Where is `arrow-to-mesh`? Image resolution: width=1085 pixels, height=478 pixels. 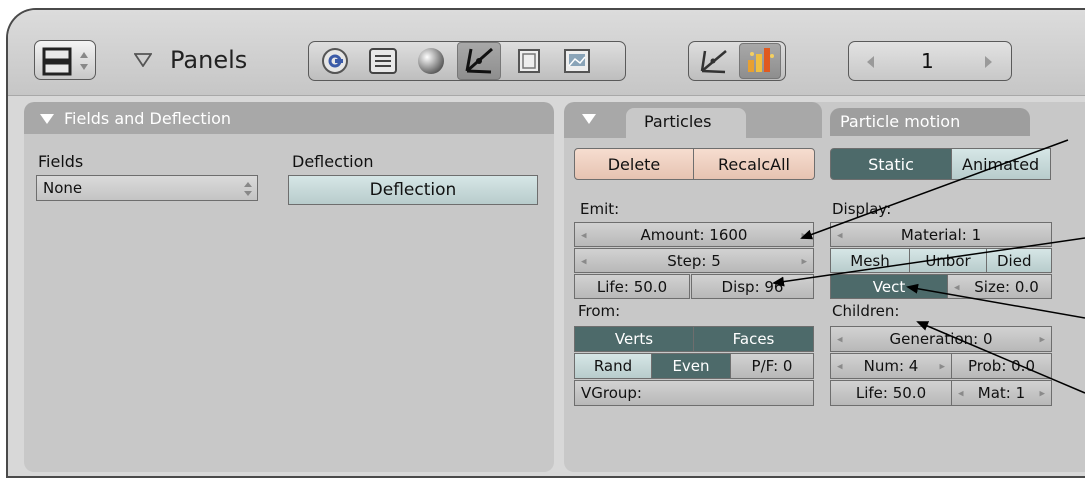
arrow-to-mesh is located at coordinates (995, 301).